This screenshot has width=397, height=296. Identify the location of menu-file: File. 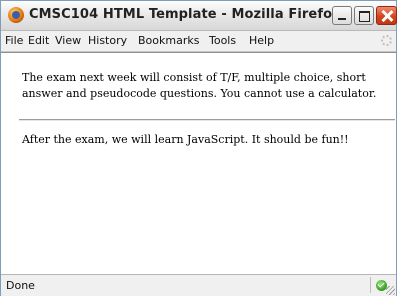
(14, 40).